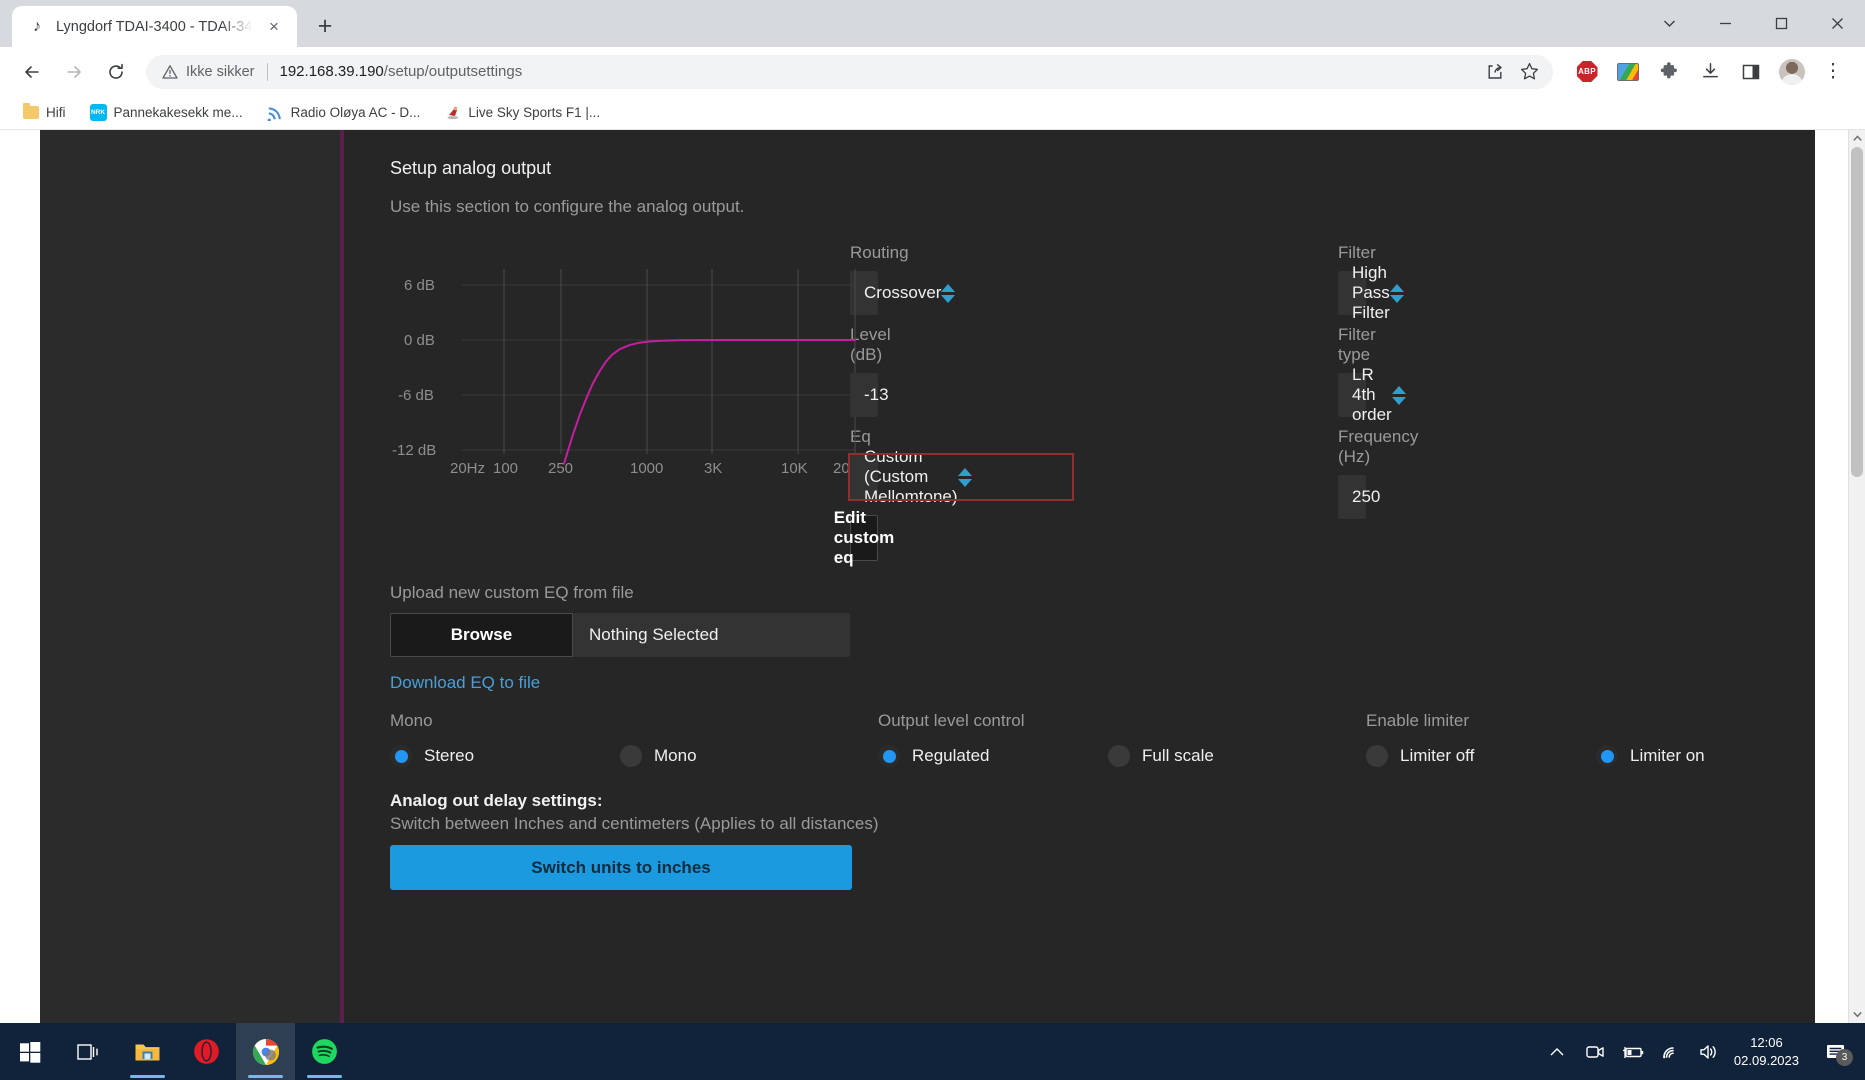 This screenshot has height=1080, width=1865. What do you see at coordinates (505, 756) in the screenshot?
I see `radio-option-stereo: Stereo` at bounding box center [505, 756].